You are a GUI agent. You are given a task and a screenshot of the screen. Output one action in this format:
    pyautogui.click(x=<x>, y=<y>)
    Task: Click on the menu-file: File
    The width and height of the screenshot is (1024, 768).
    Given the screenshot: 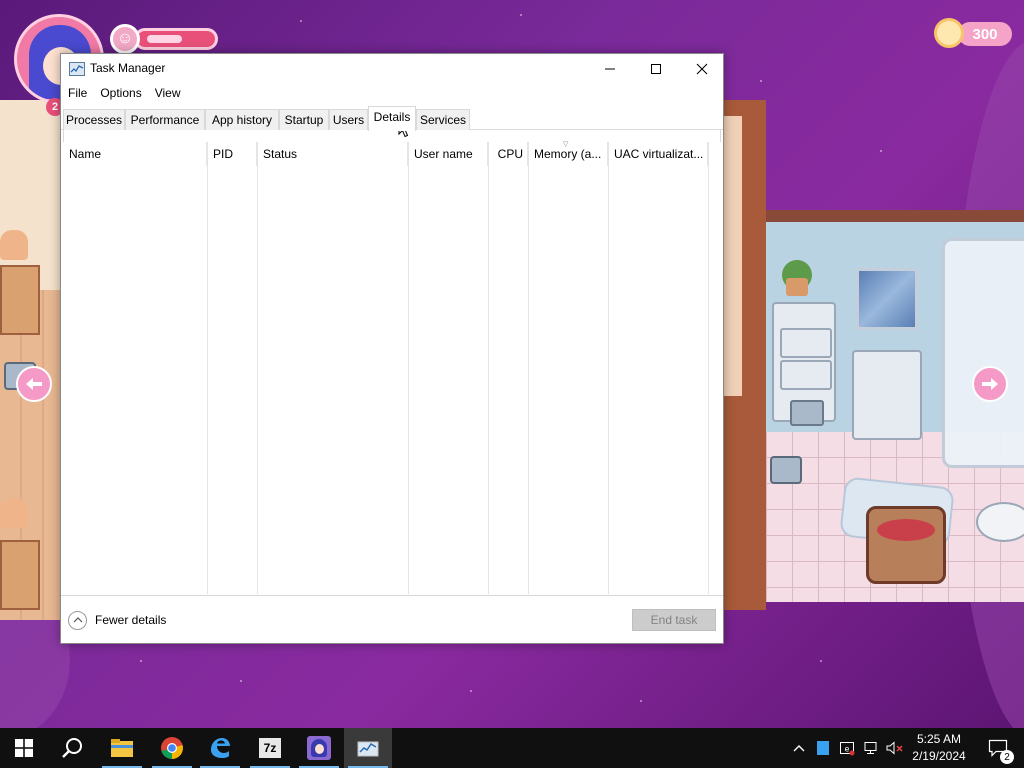 What is the action you would take?
    pyautogui.click(x=77, y=94)
    